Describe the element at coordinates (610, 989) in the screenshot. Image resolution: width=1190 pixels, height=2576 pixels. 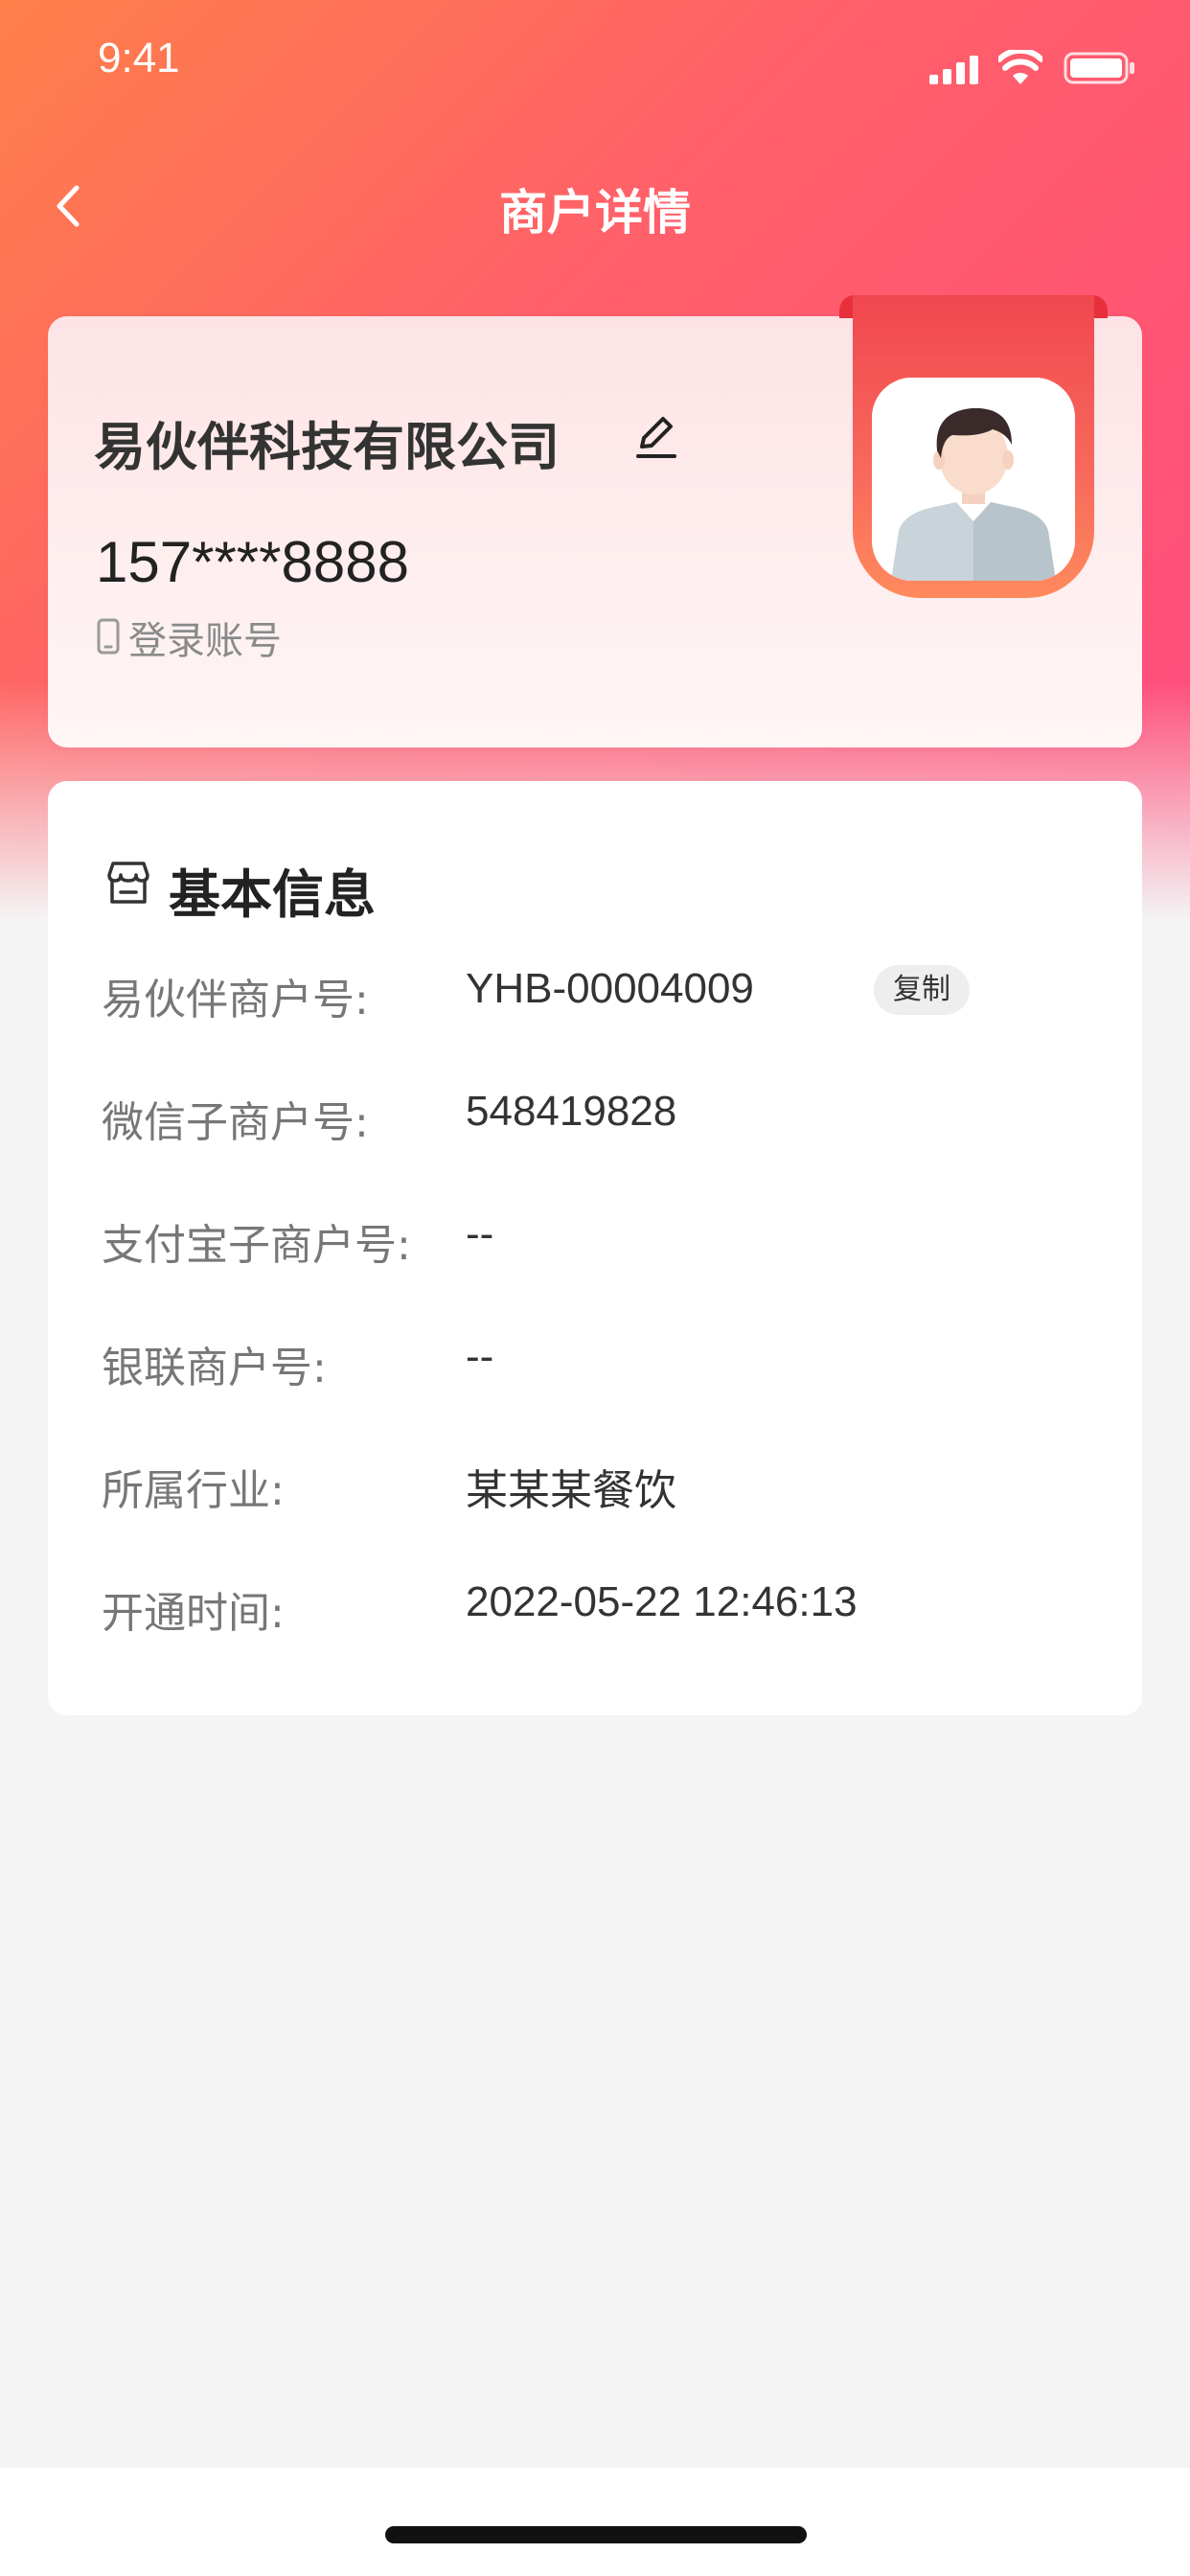
I see `info-value: YHB-00004009` at that location.